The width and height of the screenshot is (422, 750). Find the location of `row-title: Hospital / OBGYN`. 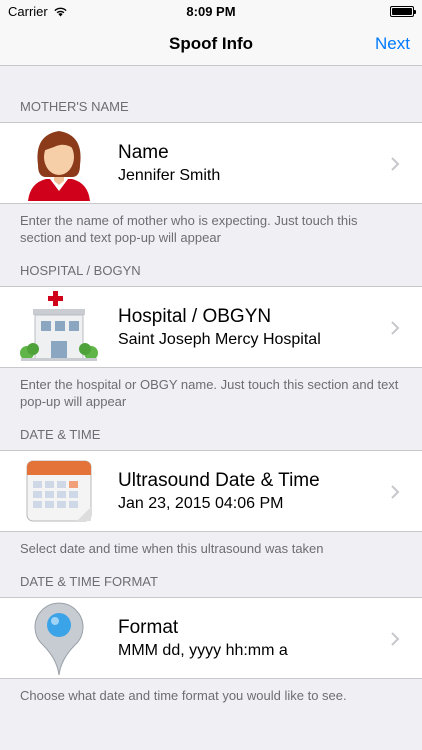

row-title: Hospital / OBGYN is located at coordinates (195, 316).